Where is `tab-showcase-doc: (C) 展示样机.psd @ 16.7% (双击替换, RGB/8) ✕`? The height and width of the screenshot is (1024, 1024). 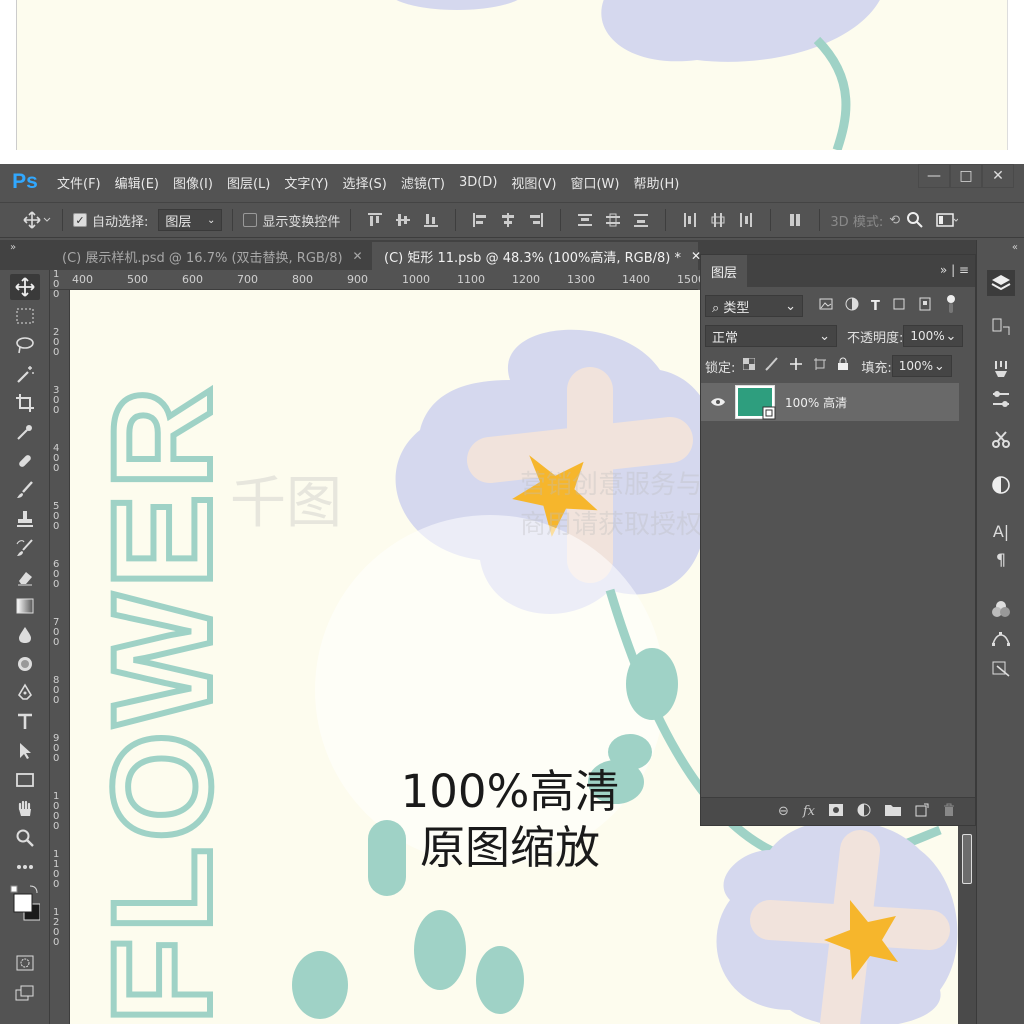 tab-showcase-doc: (C) 展示样机.psd @ 16.7% (双击替换, RGB/8) ✕ is located at coordinates (210, 256).